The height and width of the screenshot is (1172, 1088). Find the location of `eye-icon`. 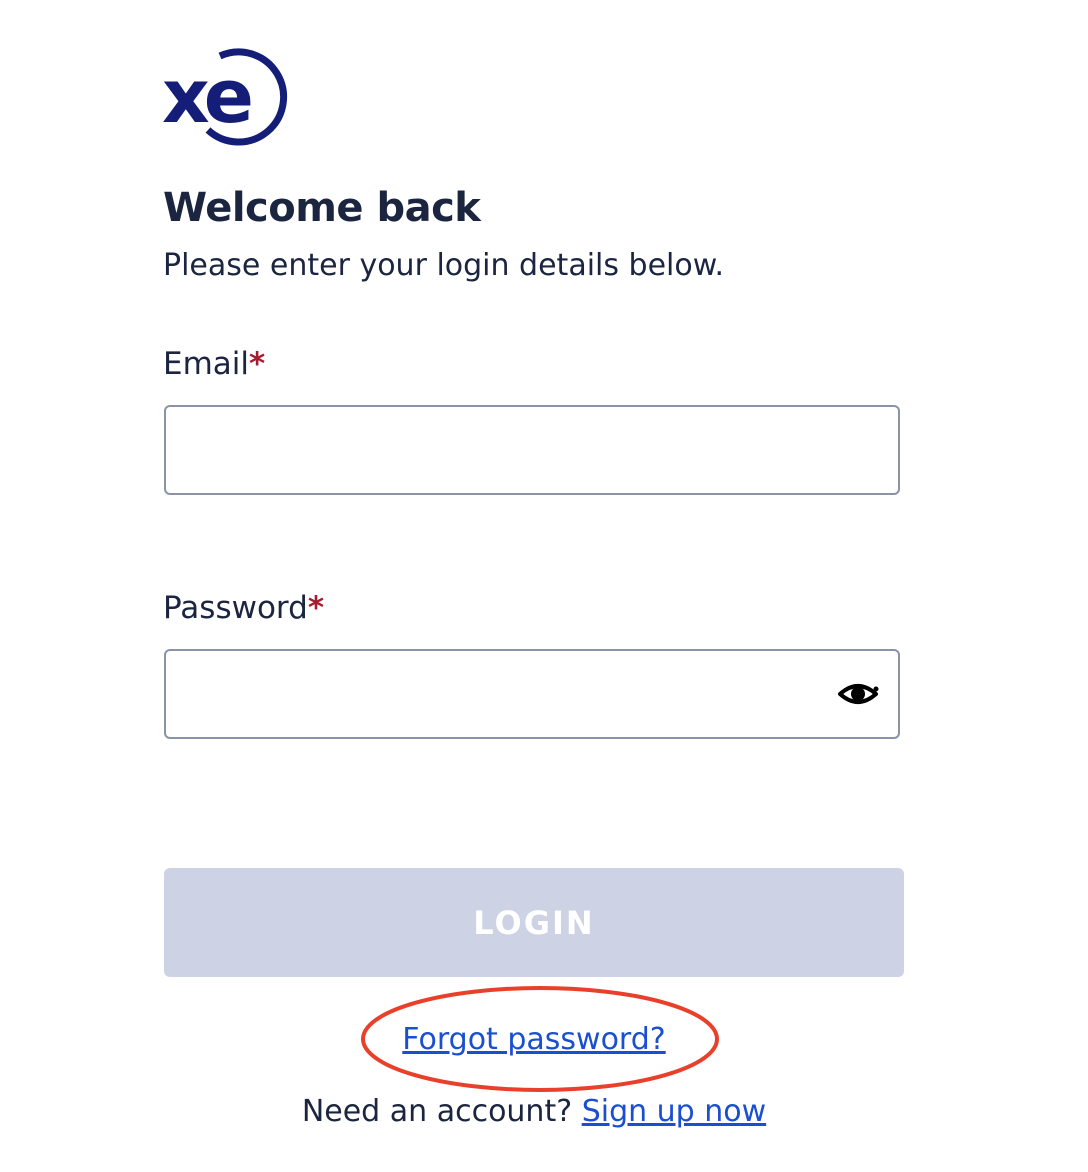

eye-icon is located at coordinates (858, 694).